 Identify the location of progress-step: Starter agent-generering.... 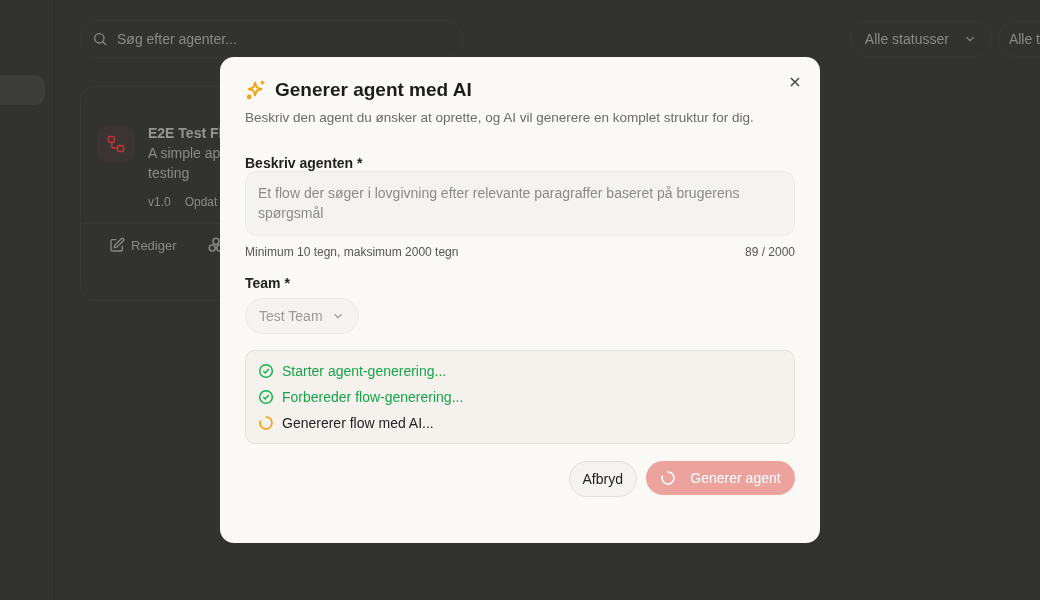
(364, 371).